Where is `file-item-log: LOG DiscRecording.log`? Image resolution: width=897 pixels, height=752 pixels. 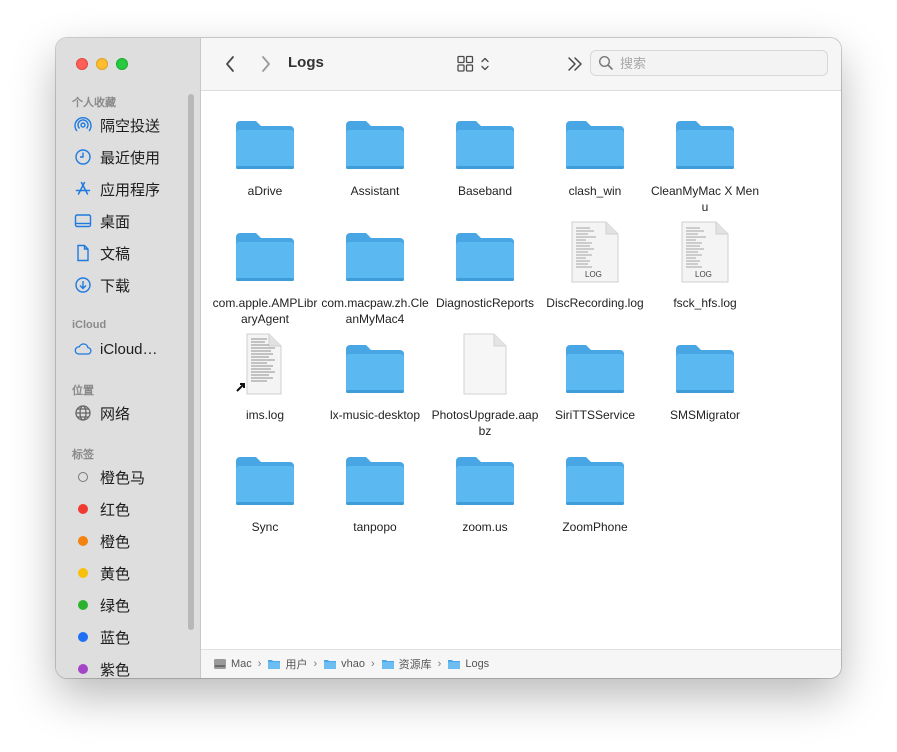
file-item-log: LOG DiscRecording.log is located at coordinates (595, 261).